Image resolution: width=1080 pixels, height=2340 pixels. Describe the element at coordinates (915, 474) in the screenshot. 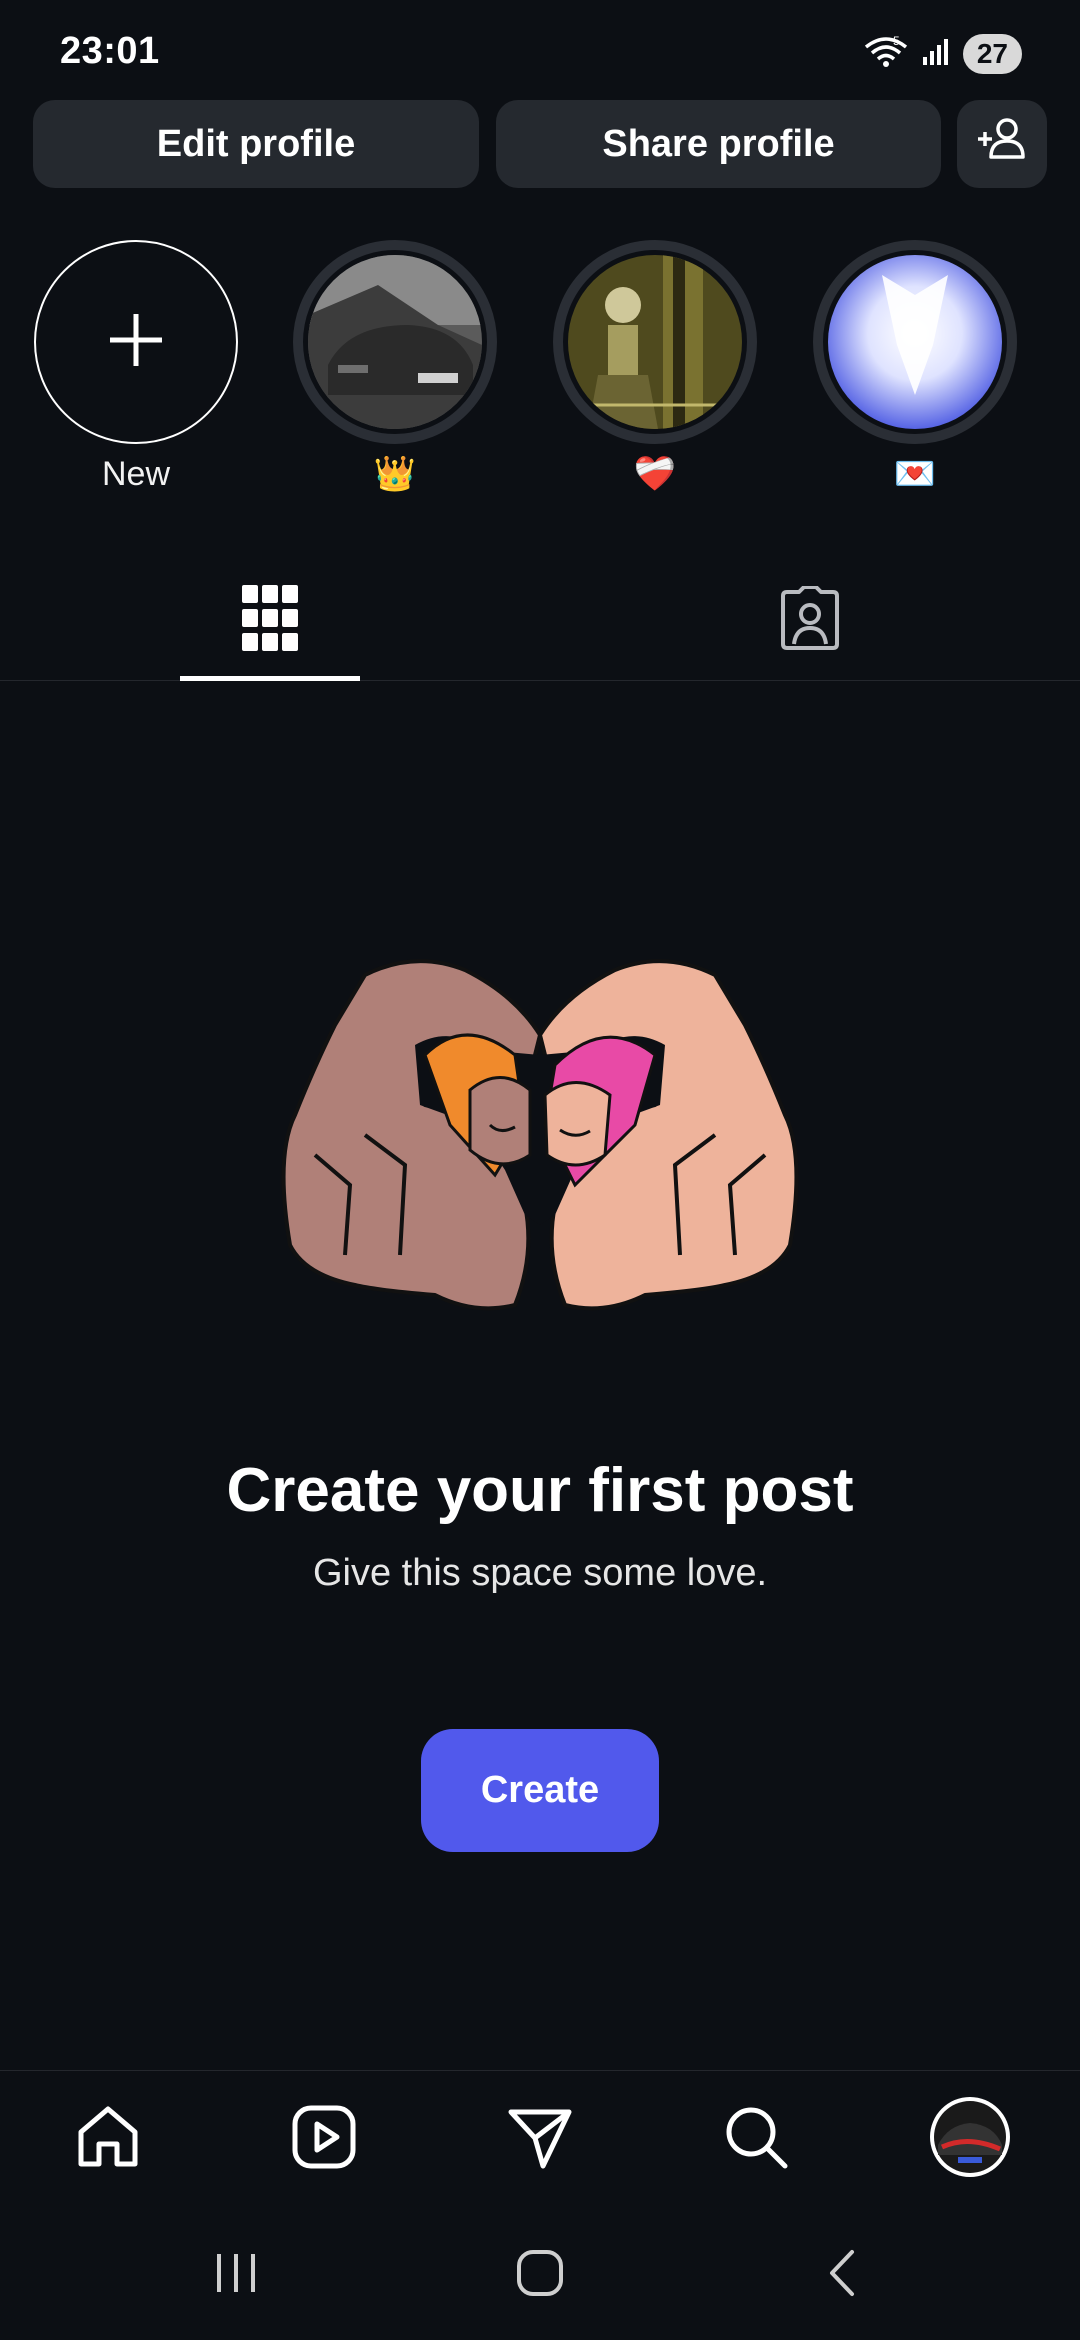

I see `highlight-label: 💌` at that location.